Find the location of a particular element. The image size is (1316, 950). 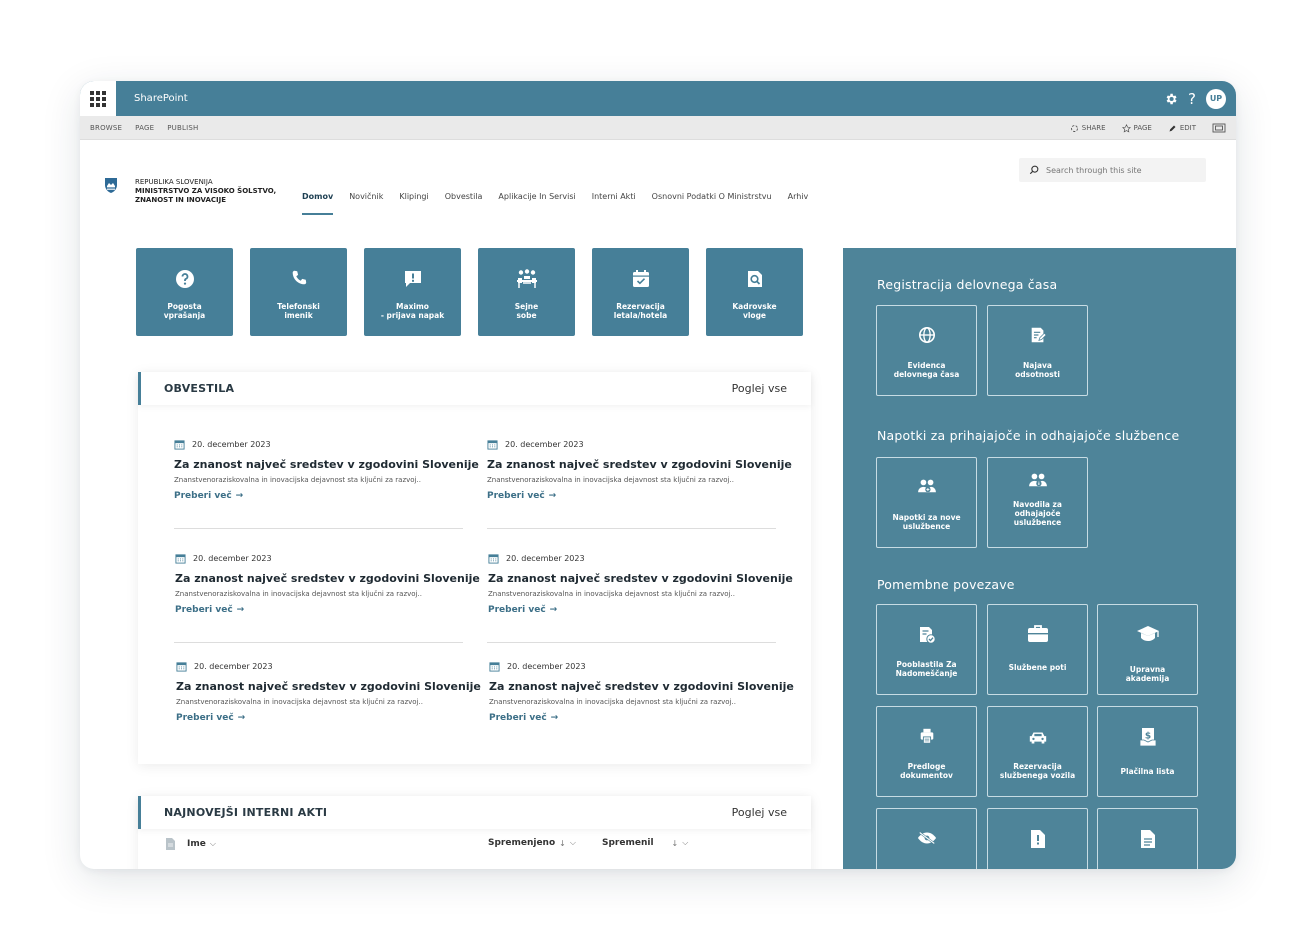

ribbon-tab-page: PAGE is located at coordinates (144, 128).